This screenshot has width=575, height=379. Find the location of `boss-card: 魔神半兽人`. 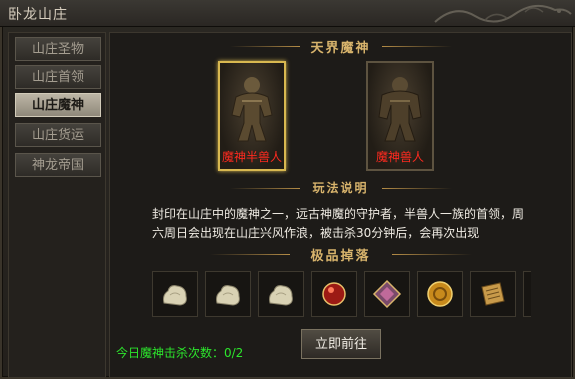

boss-card: 魔神半兽人 is located at coordinates (252, 116).